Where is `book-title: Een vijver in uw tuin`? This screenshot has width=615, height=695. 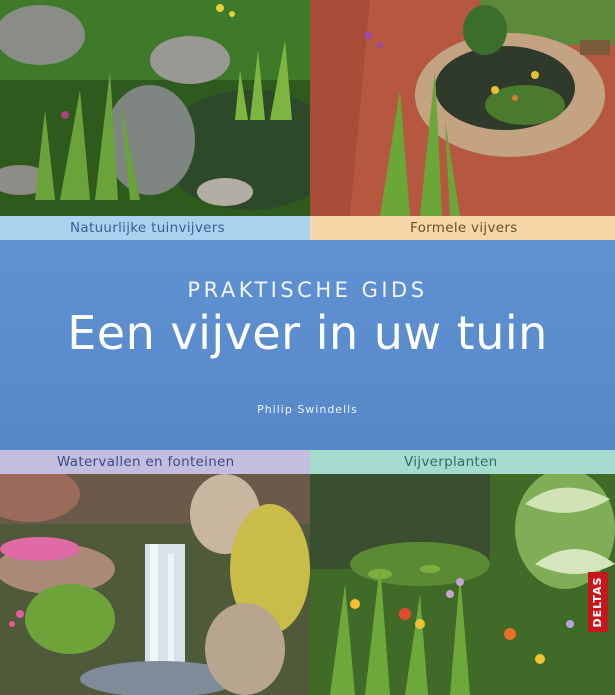 book-title: Een vijver in uw tuin is located at coordinates (307, 333).